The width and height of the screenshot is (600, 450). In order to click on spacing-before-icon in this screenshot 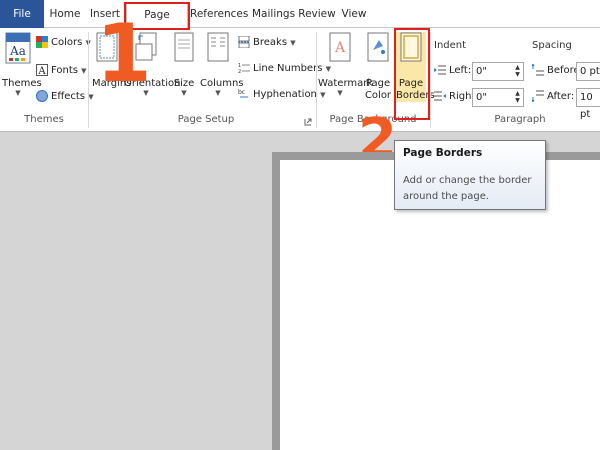, I will do `click(538, 70)`.